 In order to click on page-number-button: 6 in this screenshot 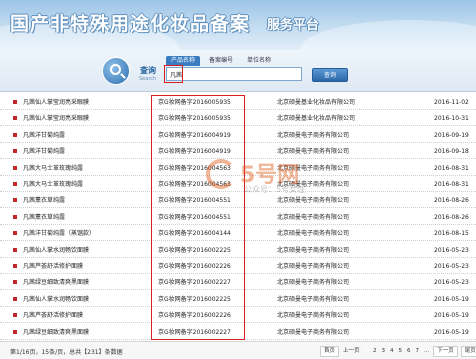, I will do `click(409, 351)`.